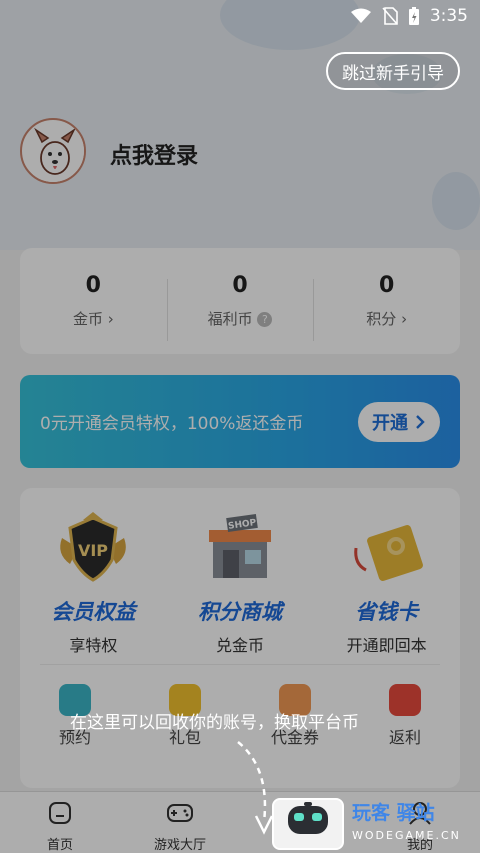 This screenshot has width=480, height=853. Describe the element at coordinates (360, 15) in the screenshot. I see `wifi-icon` at that location.